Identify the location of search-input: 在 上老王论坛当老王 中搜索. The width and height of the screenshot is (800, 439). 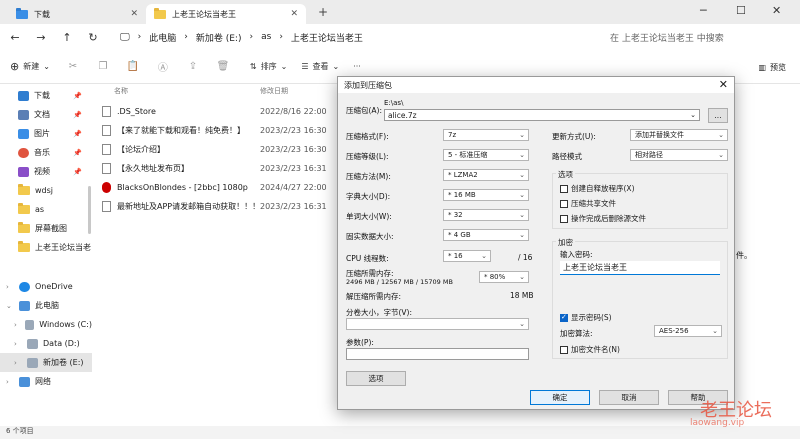
(698, 37).